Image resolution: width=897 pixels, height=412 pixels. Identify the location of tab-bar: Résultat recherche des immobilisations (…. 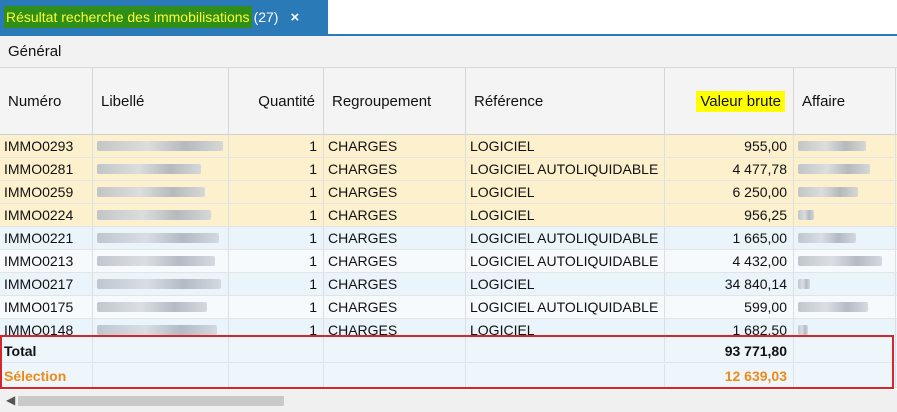
(448, 18).